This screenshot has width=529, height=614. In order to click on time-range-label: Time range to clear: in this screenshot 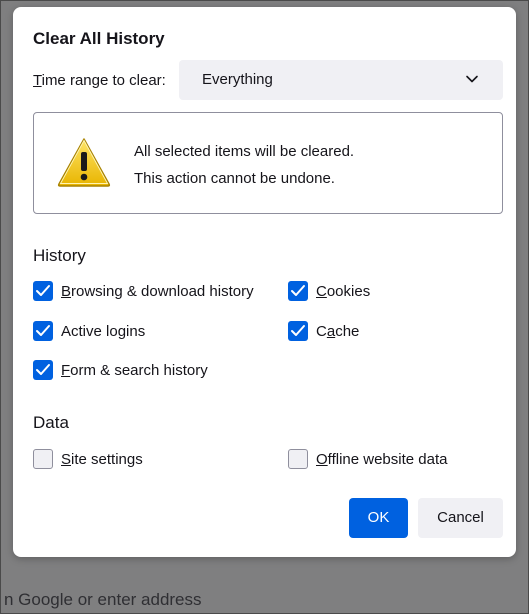, I will do `click(99, 80)`.